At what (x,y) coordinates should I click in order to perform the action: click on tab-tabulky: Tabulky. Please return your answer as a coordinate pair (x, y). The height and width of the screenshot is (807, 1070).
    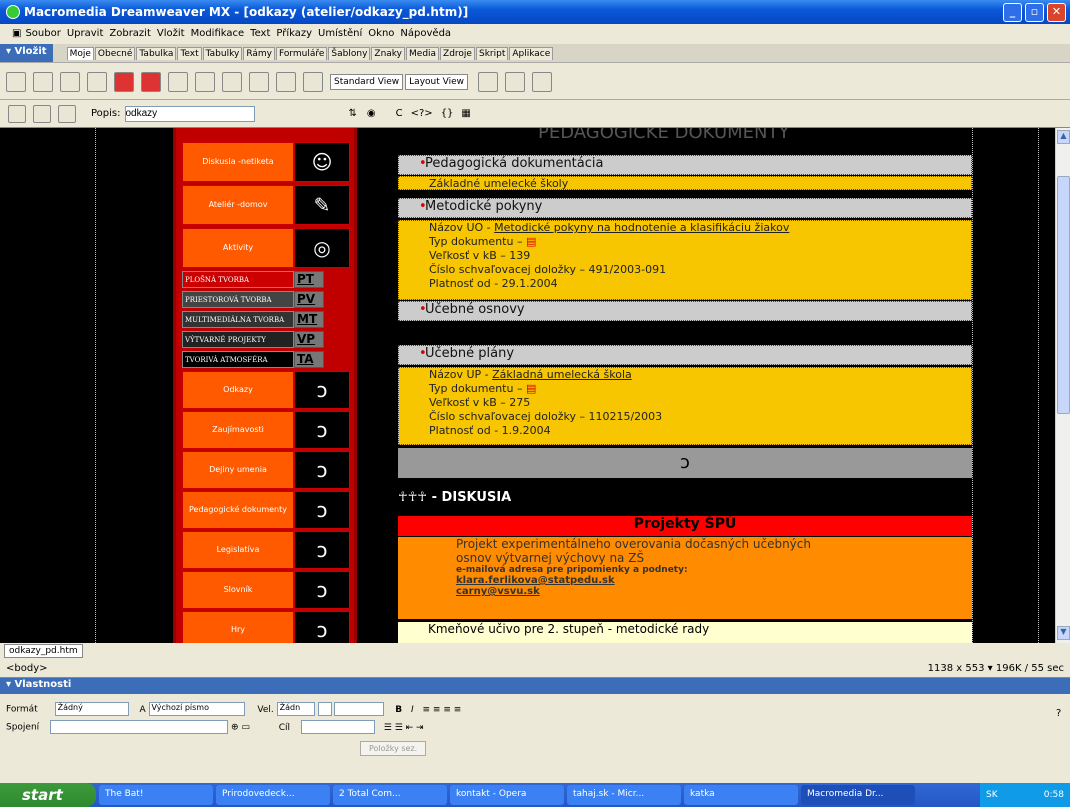
    Looking at the image, I should click on (222, 53).